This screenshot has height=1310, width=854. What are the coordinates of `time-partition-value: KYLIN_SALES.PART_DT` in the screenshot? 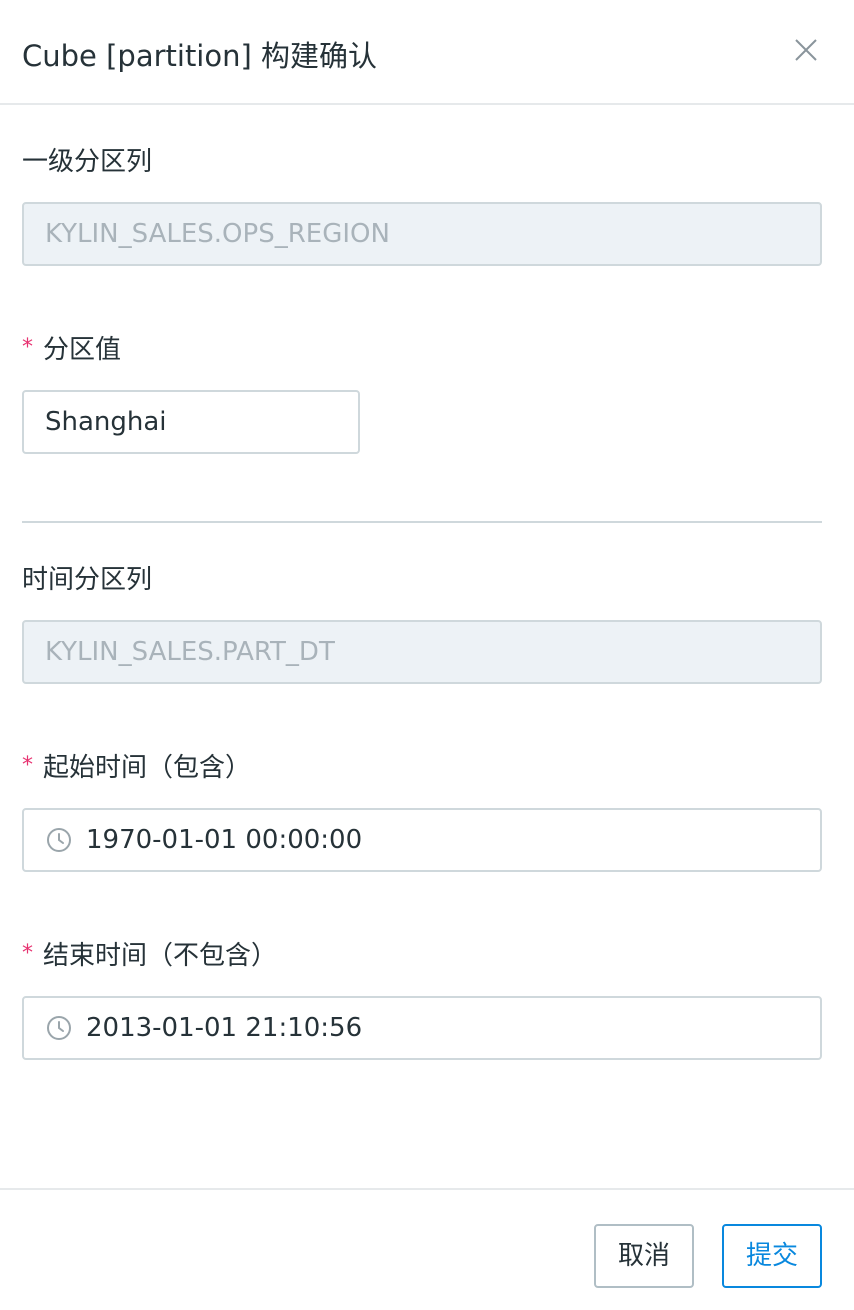 It's located at (190, 652).